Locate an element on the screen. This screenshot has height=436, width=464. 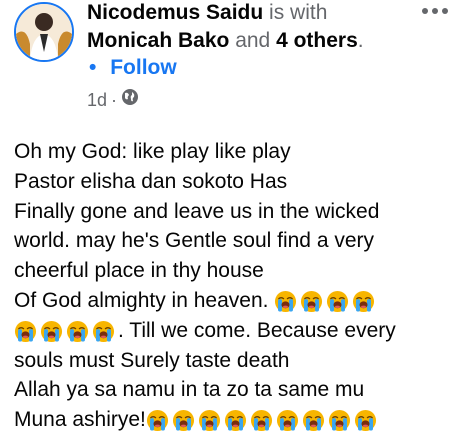
author-name: Nicodemus Saidu is located at coordinates (175, 12).